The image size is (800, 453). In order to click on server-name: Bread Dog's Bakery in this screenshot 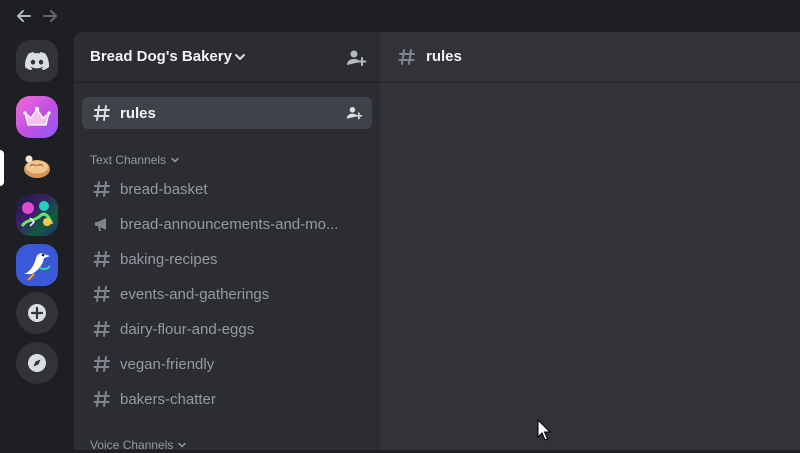, I will do `click(161, 56)`.